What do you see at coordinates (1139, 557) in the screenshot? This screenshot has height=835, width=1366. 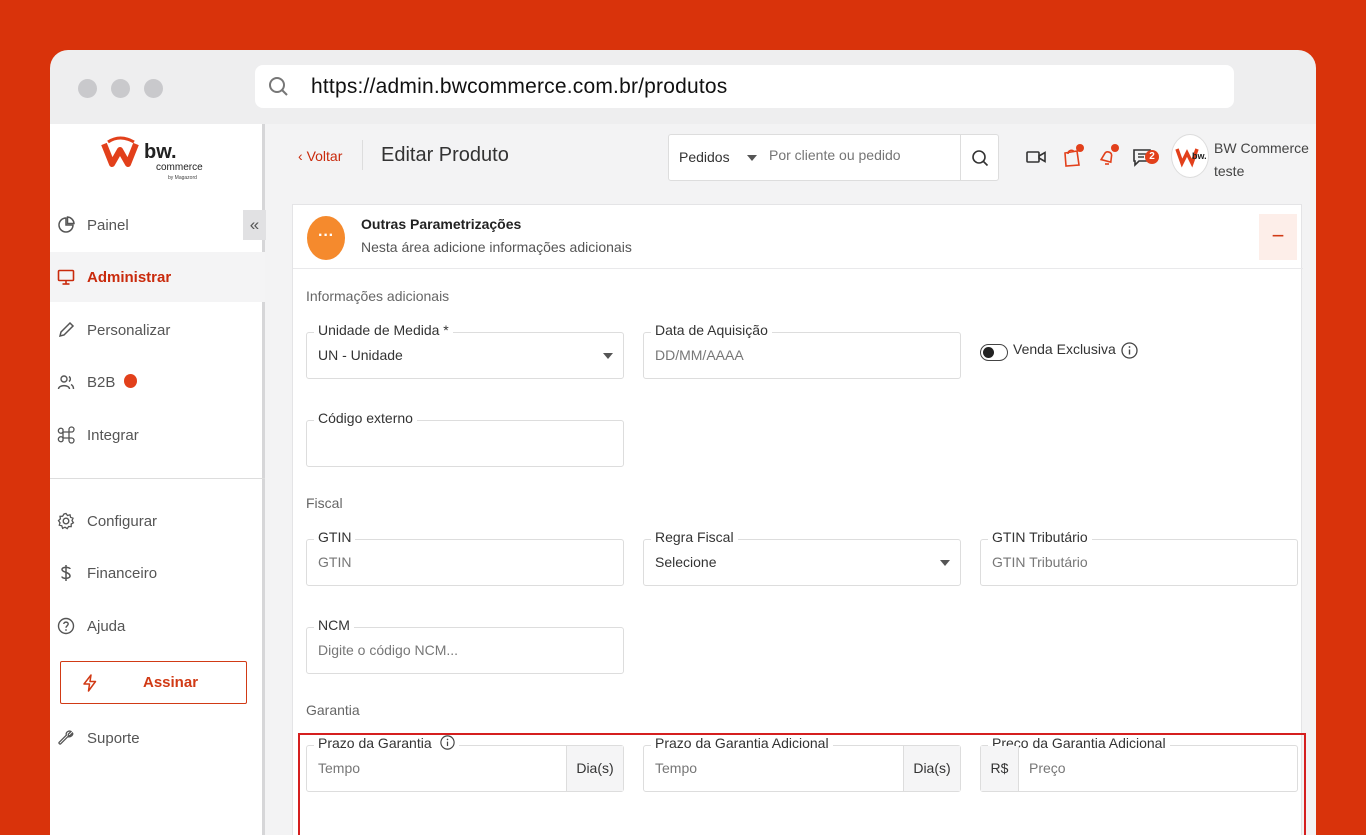 I see `gtin-tributario-field: GTIN Tributário GTIN Tributário` at bounding box center [1139, 557].